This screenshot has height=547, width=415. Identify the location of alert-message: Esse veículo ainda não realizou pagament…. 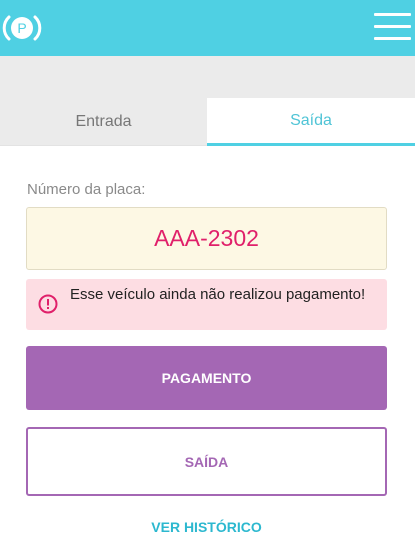
(218, 294).